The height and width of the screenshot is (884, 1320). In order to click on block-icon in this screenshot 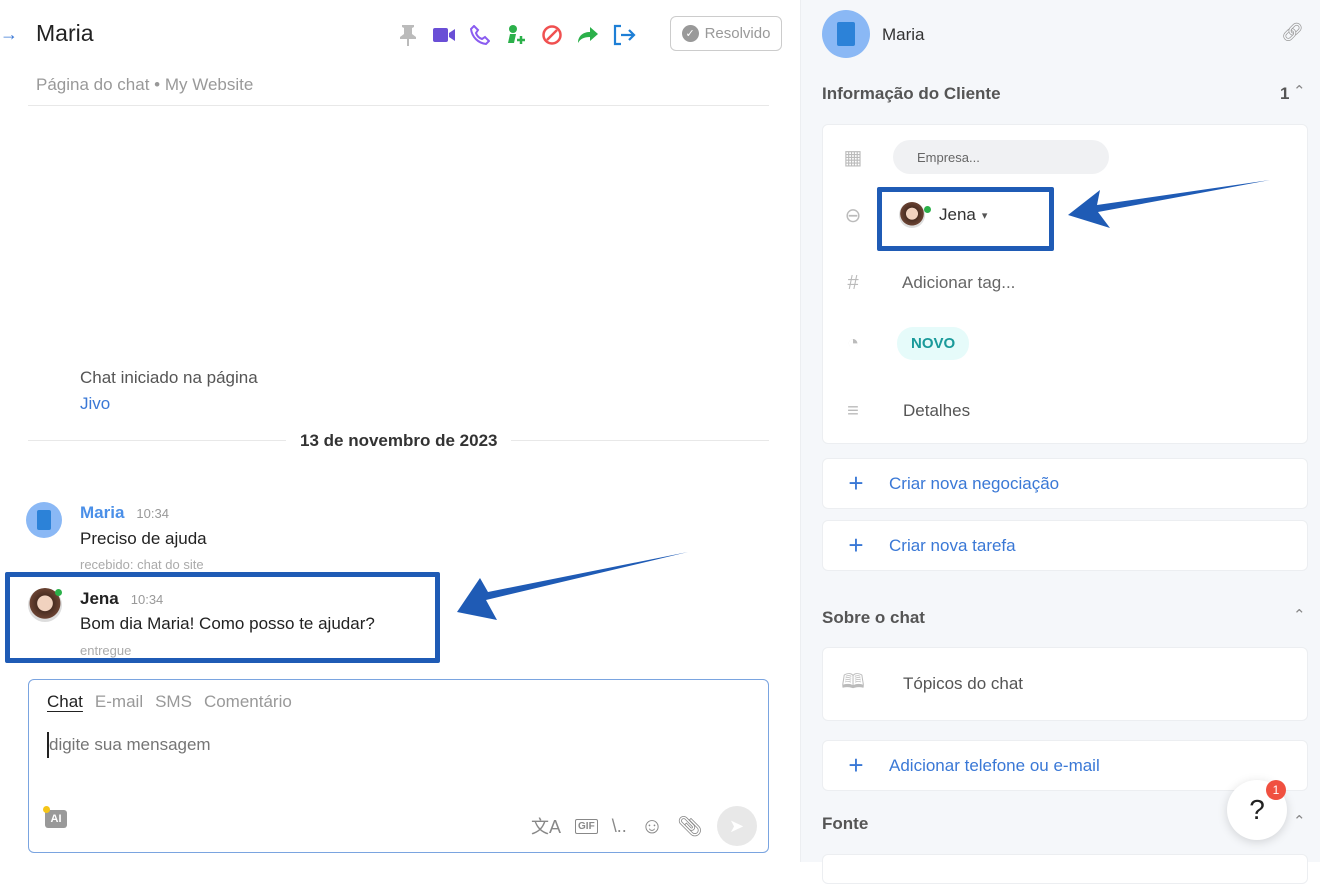, I will do `click(552, 35)`.